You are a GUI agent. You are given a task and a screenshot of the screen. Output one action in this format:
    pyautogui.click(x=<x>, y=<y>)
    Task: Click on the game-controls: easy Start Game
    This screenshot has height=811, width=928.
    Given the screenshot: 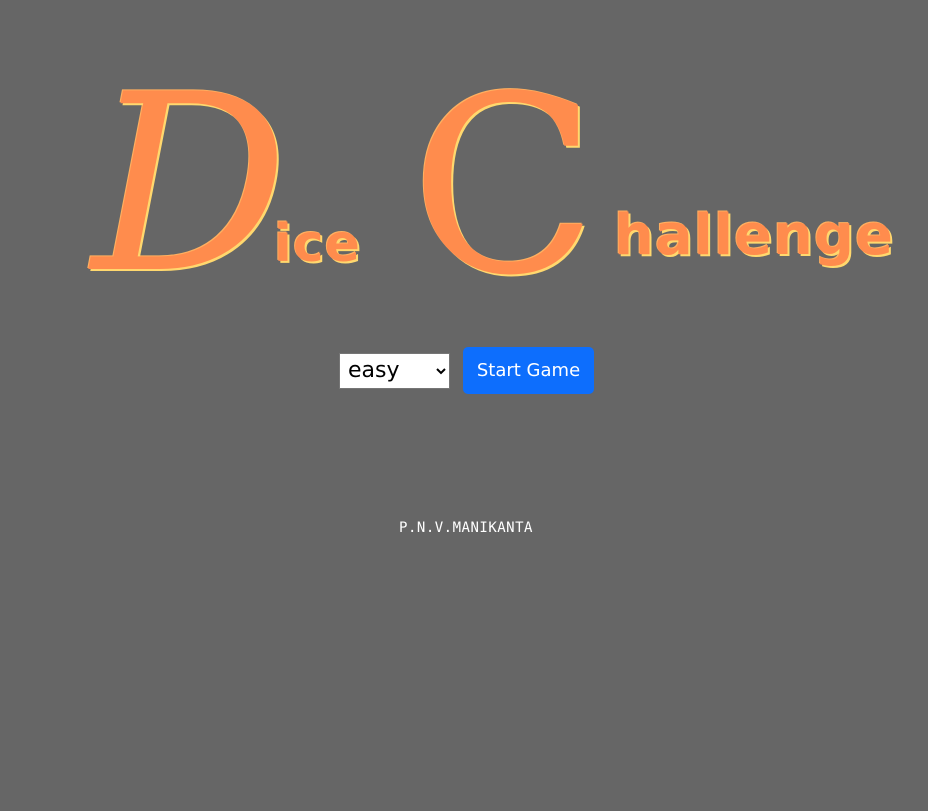 What is the action you would take?
    pyautogui.click(x=466, y=370)
    